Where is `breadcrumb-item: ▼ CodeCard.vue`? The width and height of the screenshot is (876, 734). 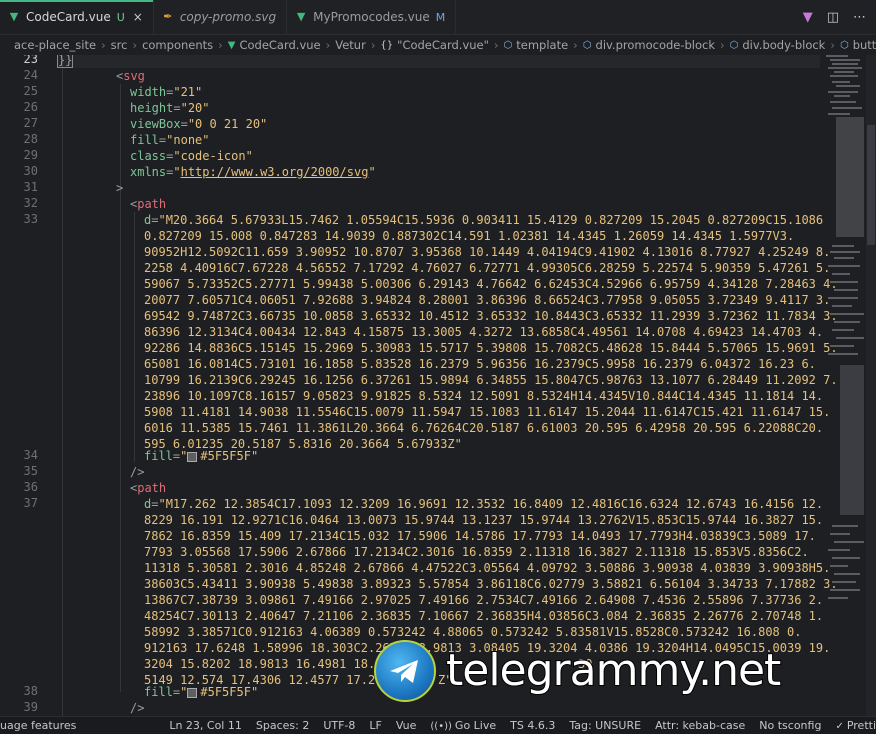
breadcrumb-item: ▼ CodeCard.vue is located at coordinates (274, 45).